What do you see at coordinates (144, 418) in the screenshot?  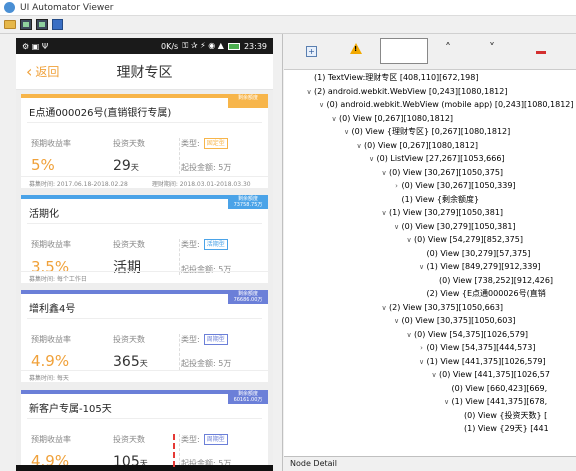 I see `card-divider` at bounding box center [144, 418].